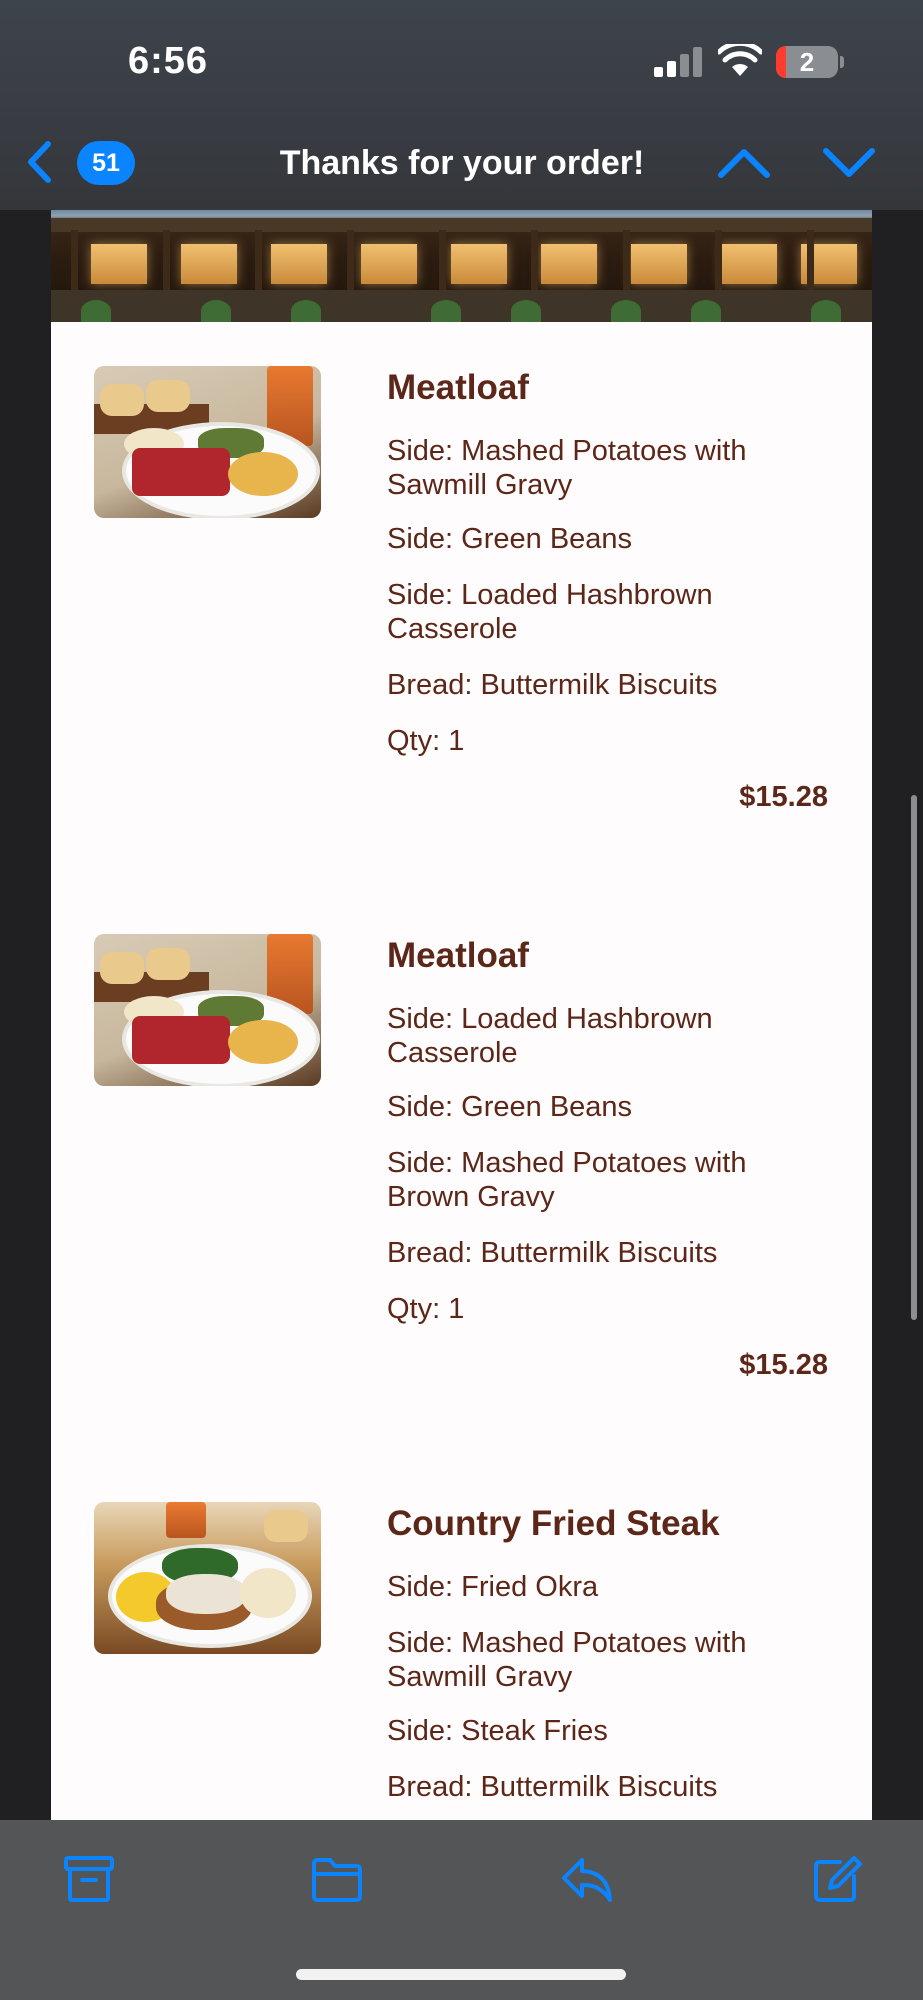  I want to click on next-message-icon, so click(849, 163).